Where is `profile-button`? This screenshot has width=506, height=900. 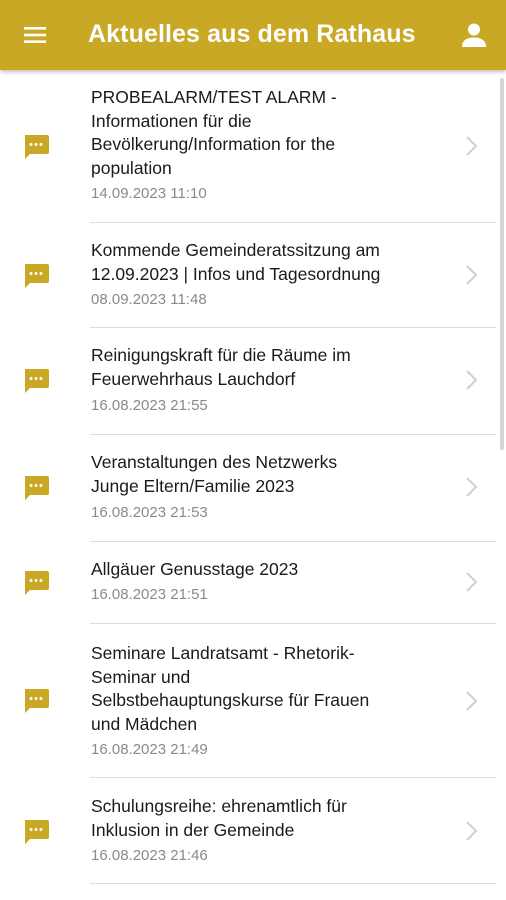
profile-button is located at coordinates (474, 35).